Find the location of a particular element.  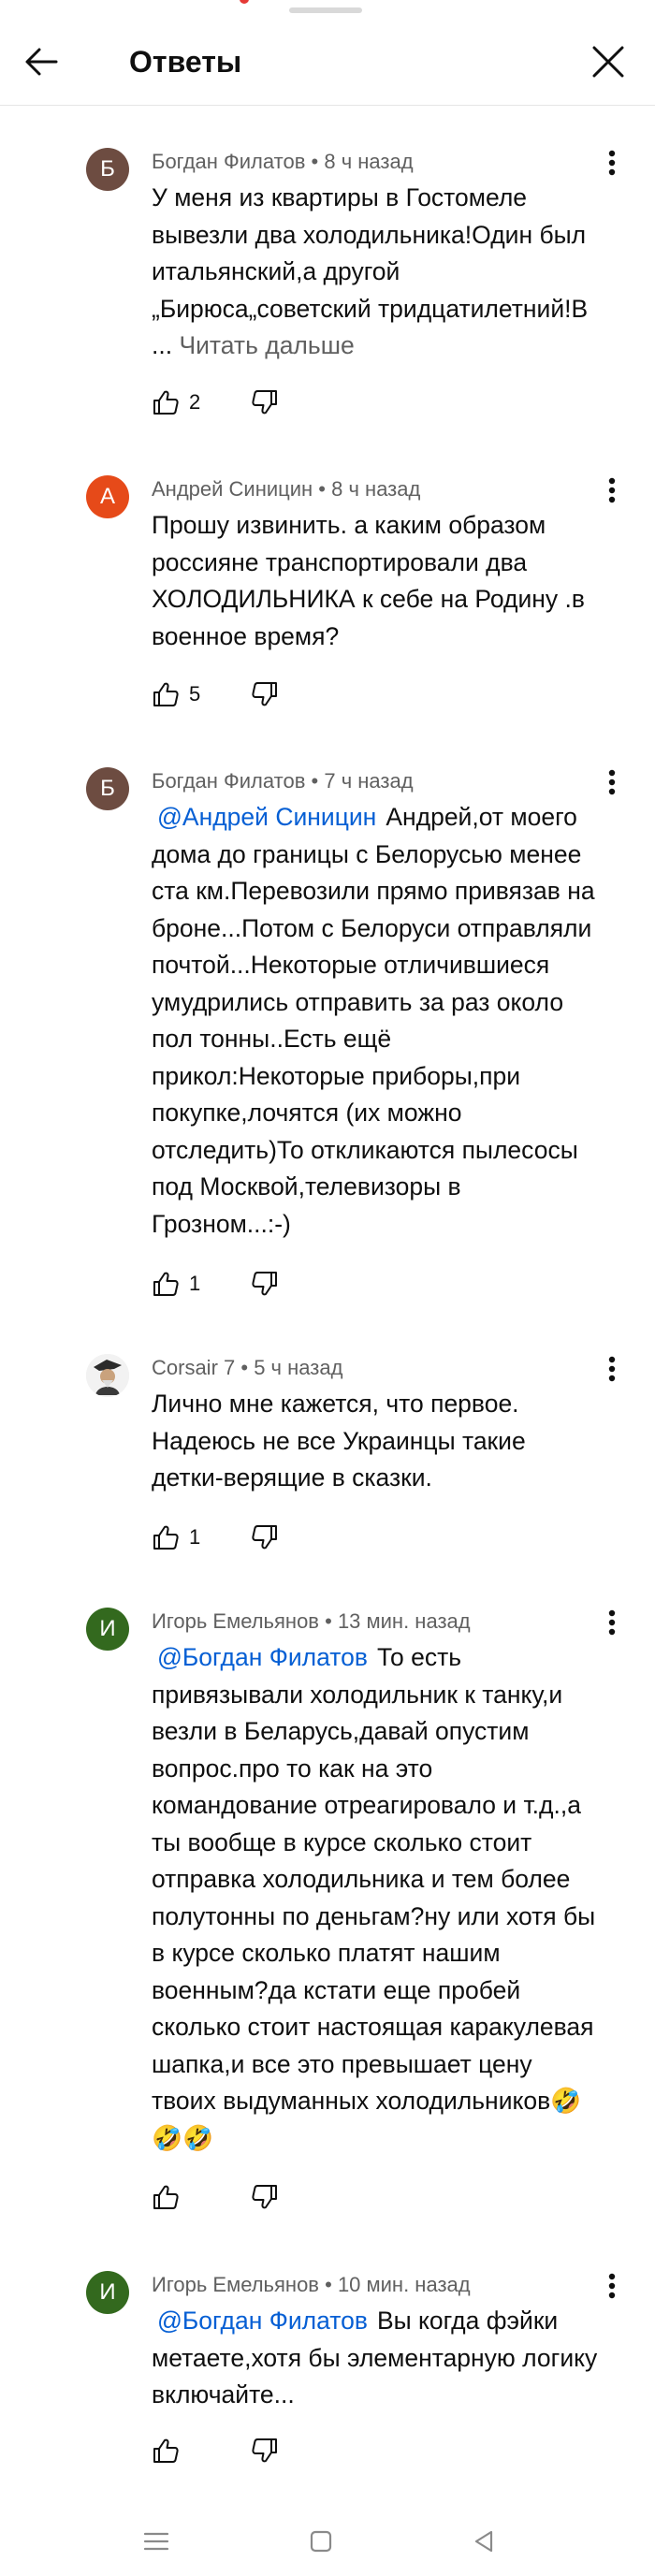

comment-time: 7 ч назад is located at coordinates (369, 781).